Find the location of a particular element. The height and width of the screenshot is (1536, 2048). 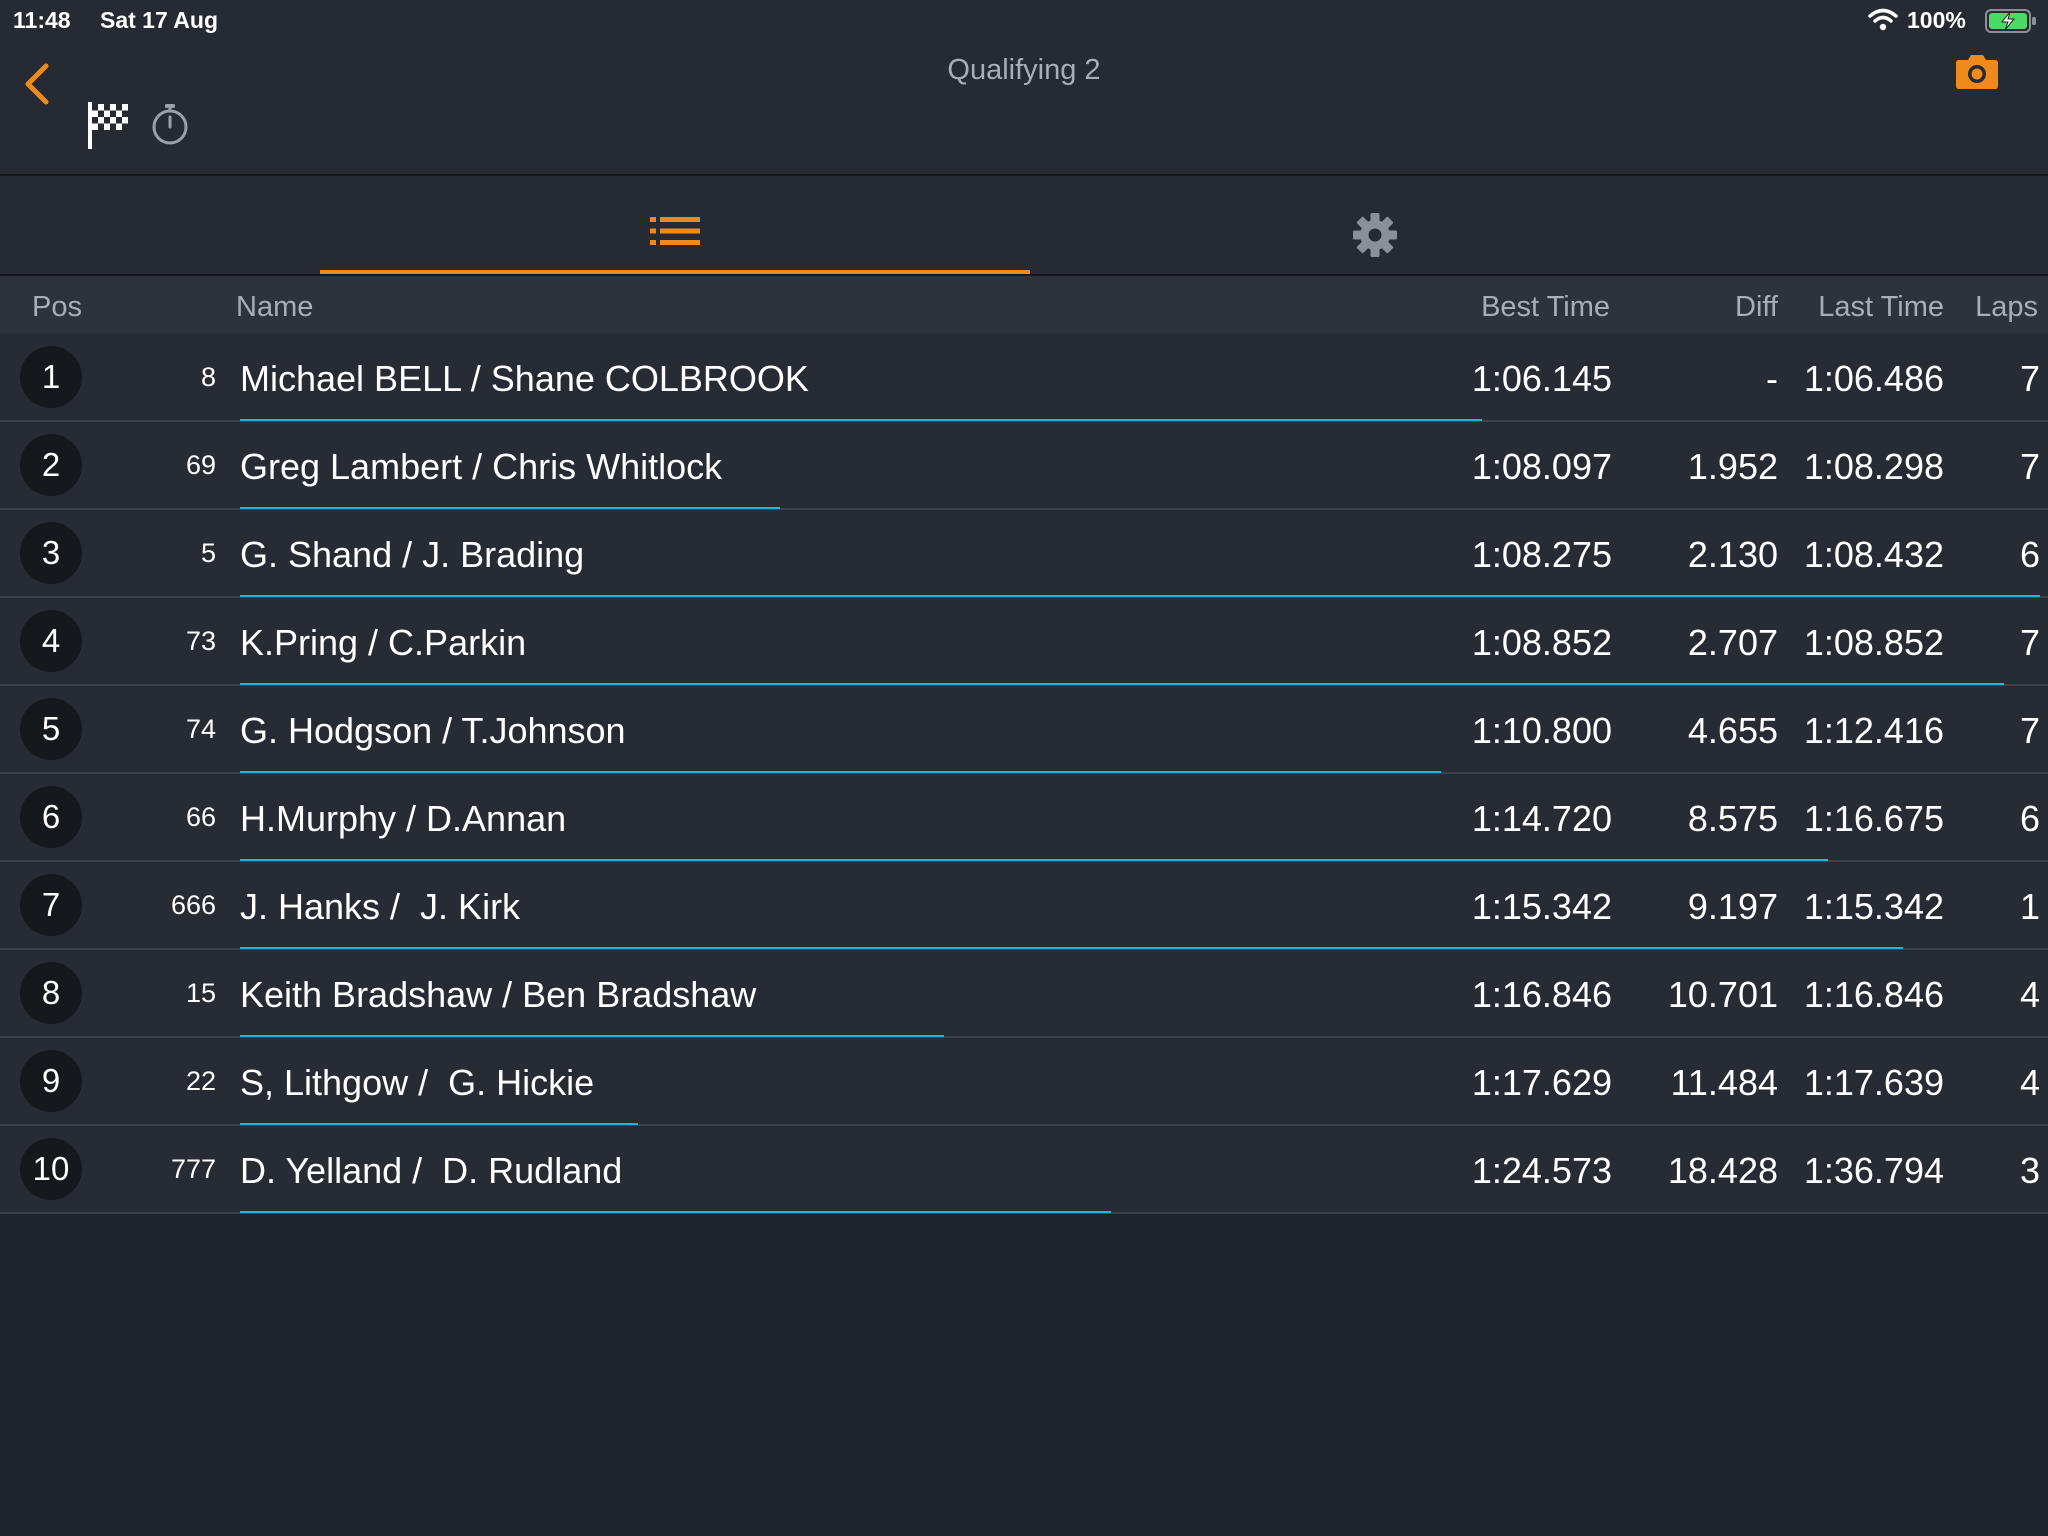

best-time: 1:06.145 is located at coordinates (1541, 378).